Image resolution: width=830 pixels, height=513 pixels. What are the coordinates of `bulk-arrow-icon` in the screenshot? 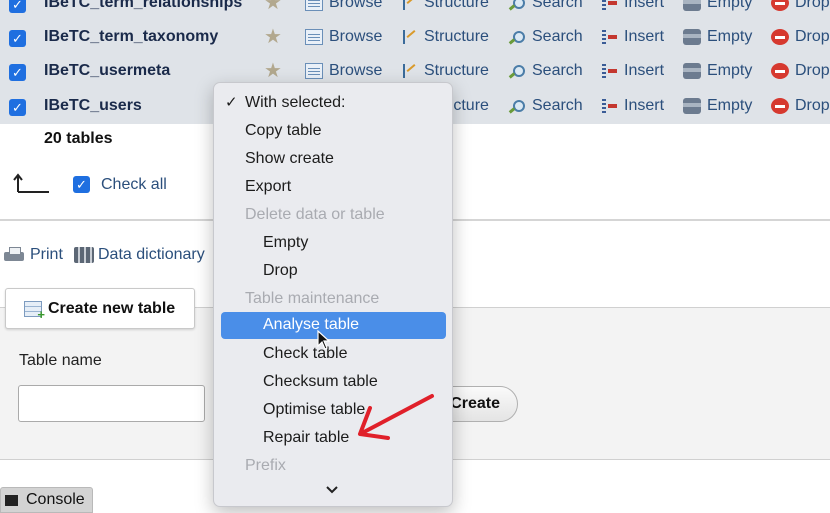 It's located at (31, 183).